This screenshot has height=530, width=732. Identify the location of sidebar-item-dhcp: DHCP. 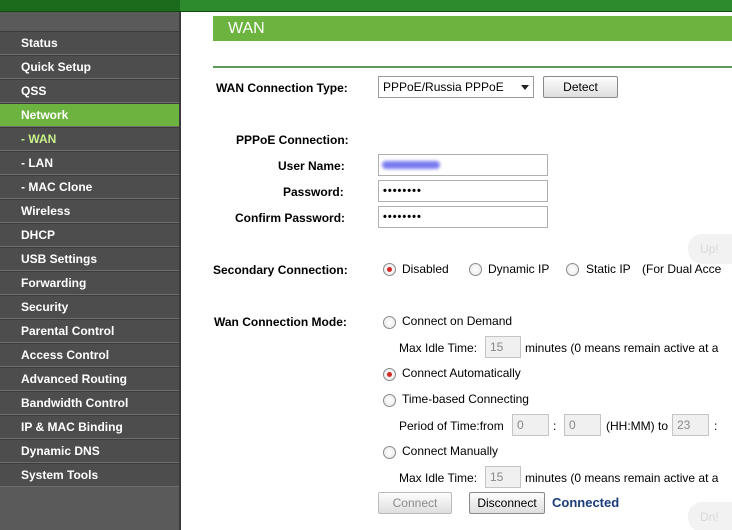
(89, 235).